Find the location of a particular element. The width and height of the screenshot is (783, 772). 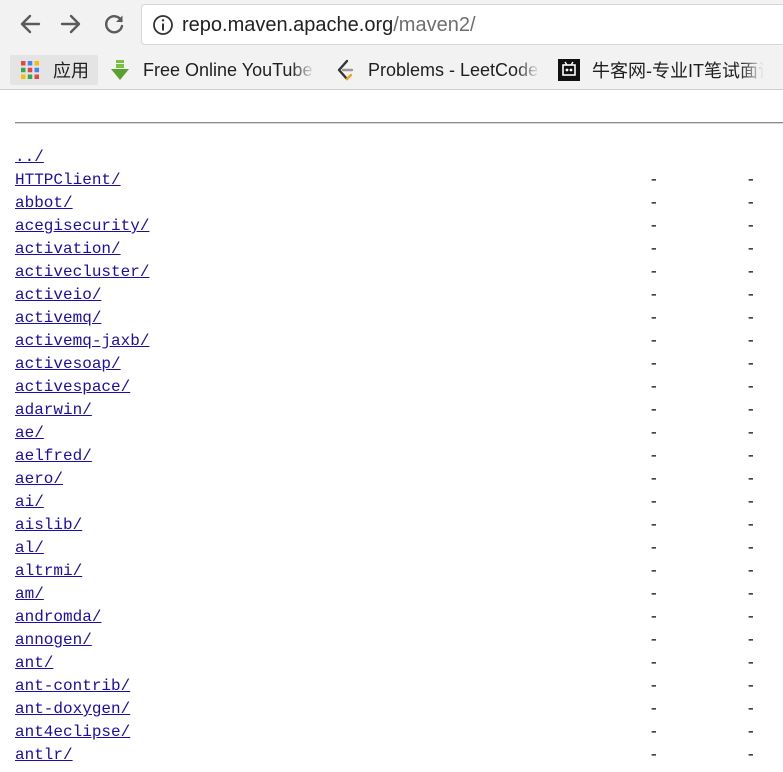

listing-row: HTTPClient/ - - is located at coordinates (399, 180).